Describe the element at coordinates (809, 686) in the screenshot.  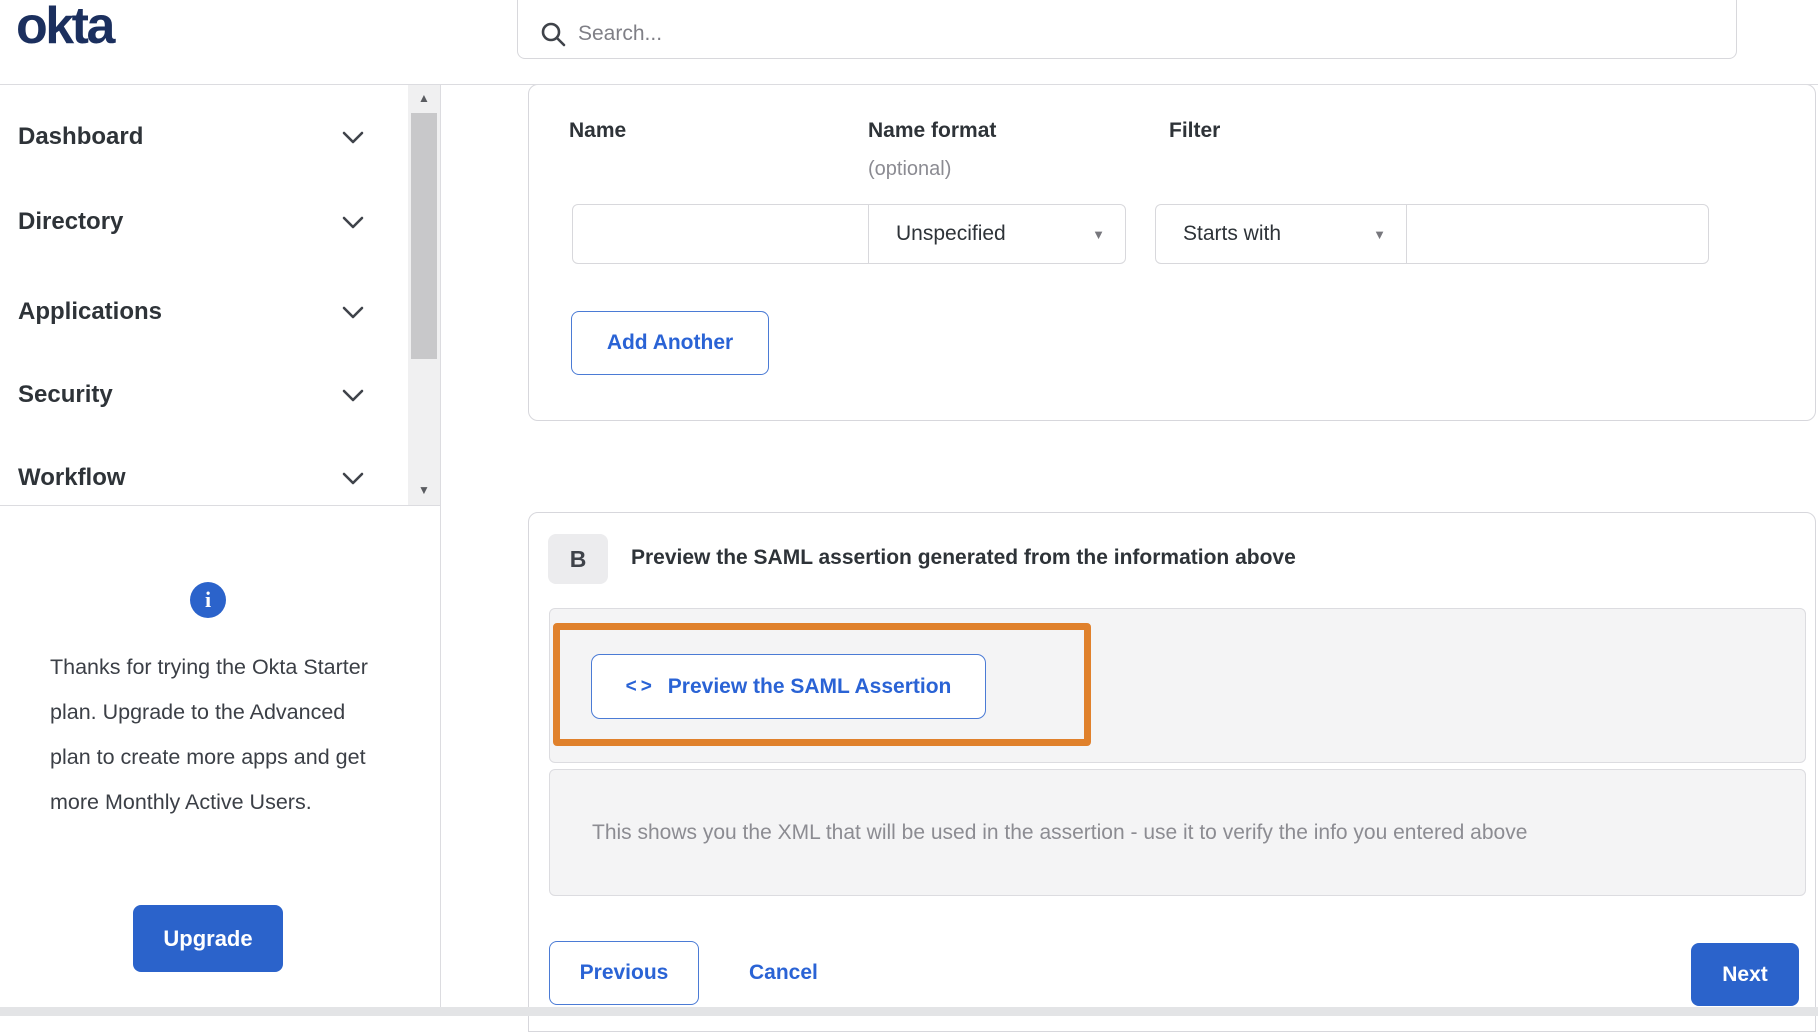
I see `preview-button-label: Preview the SAML Assertion` at that location.